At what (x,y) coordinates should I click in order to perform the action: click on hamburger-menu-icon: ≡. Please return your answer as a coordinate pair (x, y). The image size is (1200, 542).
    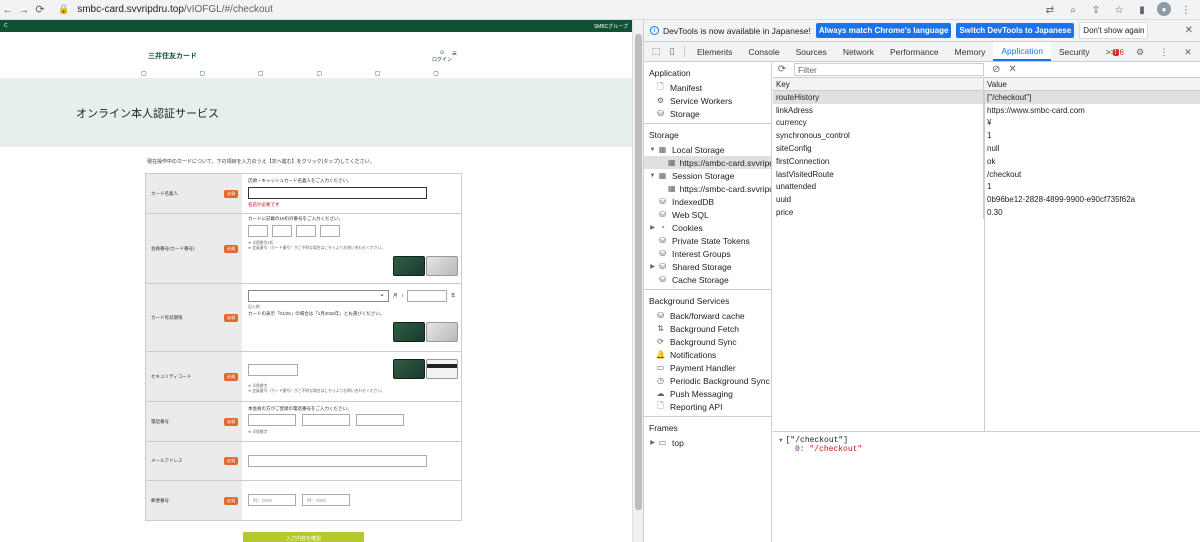
    Looking at the image, I should click on (454, 53).